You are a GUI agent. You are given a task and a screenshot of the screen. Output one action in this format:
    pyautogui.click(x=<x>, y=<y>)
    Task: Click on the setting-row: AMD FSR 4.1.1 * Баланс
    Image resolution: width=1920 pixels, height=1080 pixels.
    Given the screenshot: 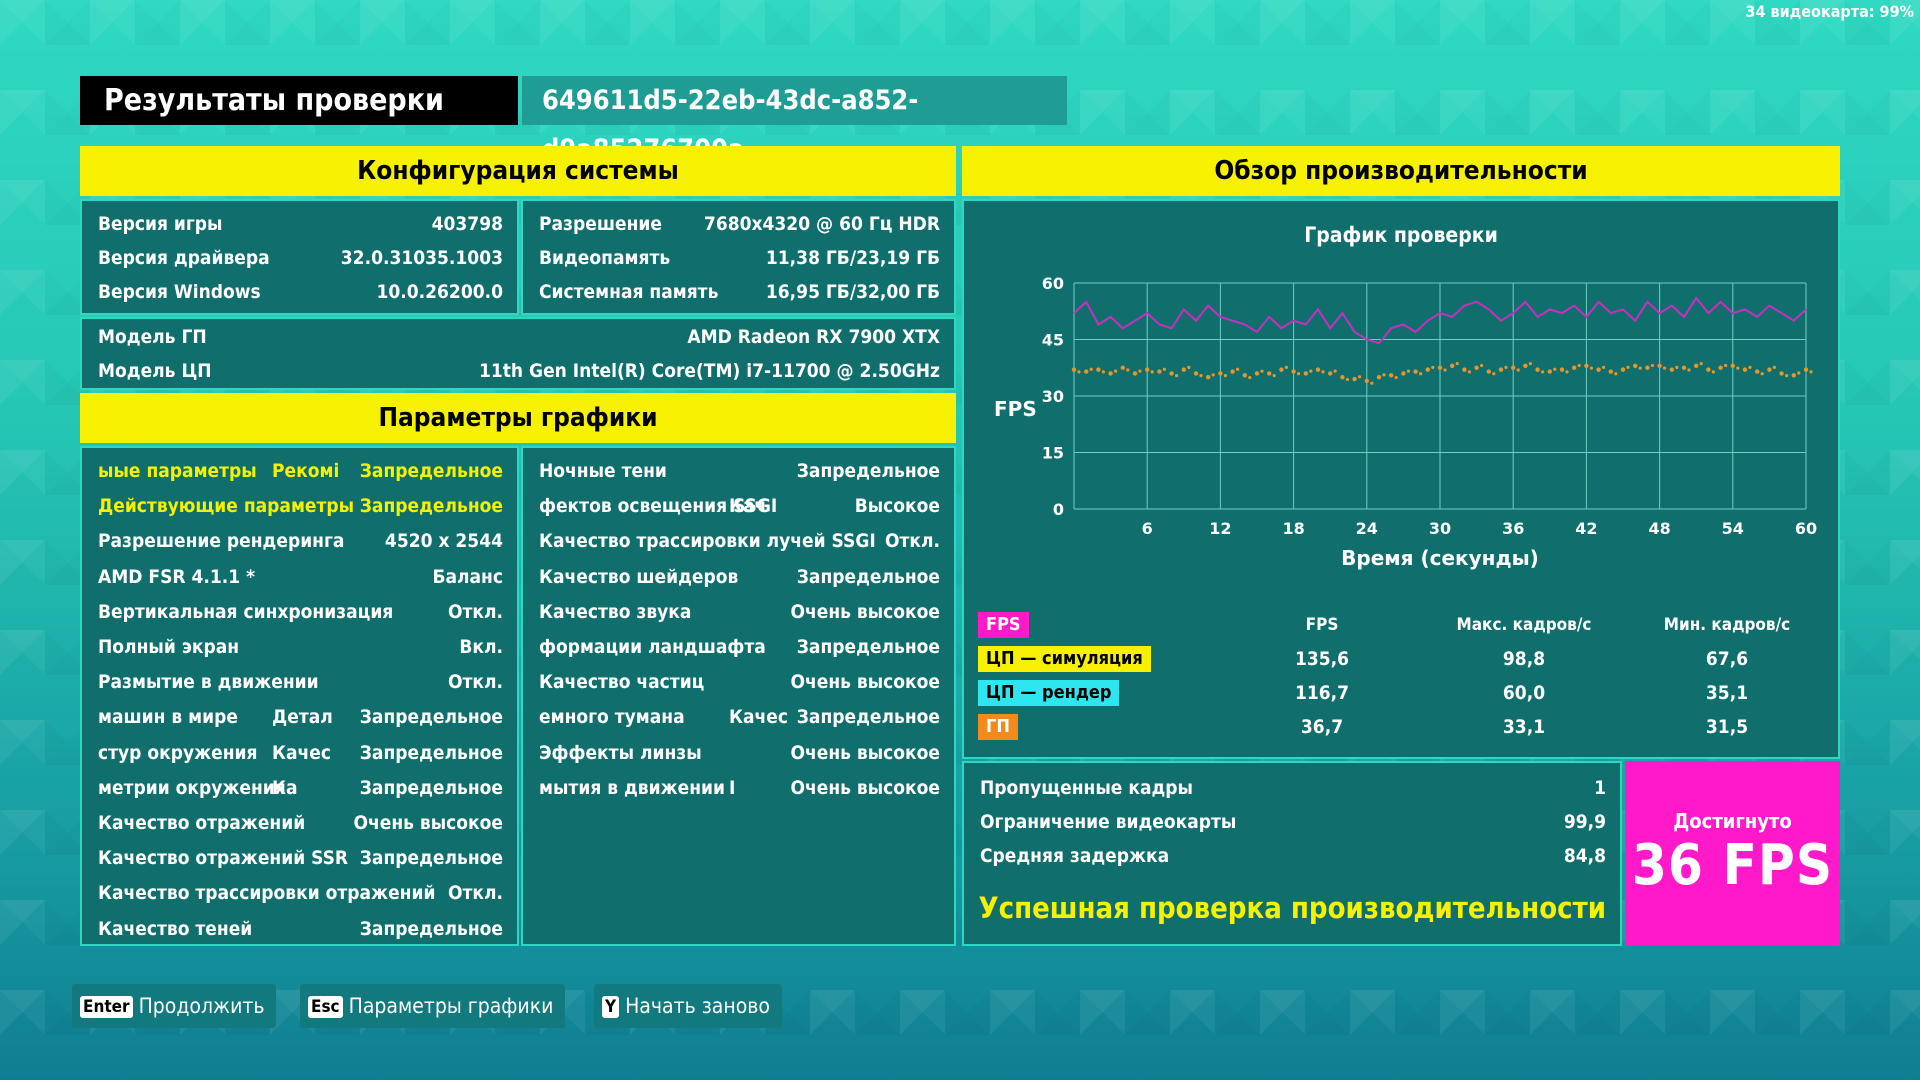 What is the action you would take?
    pyautogui.click(x=299, y=577)
    